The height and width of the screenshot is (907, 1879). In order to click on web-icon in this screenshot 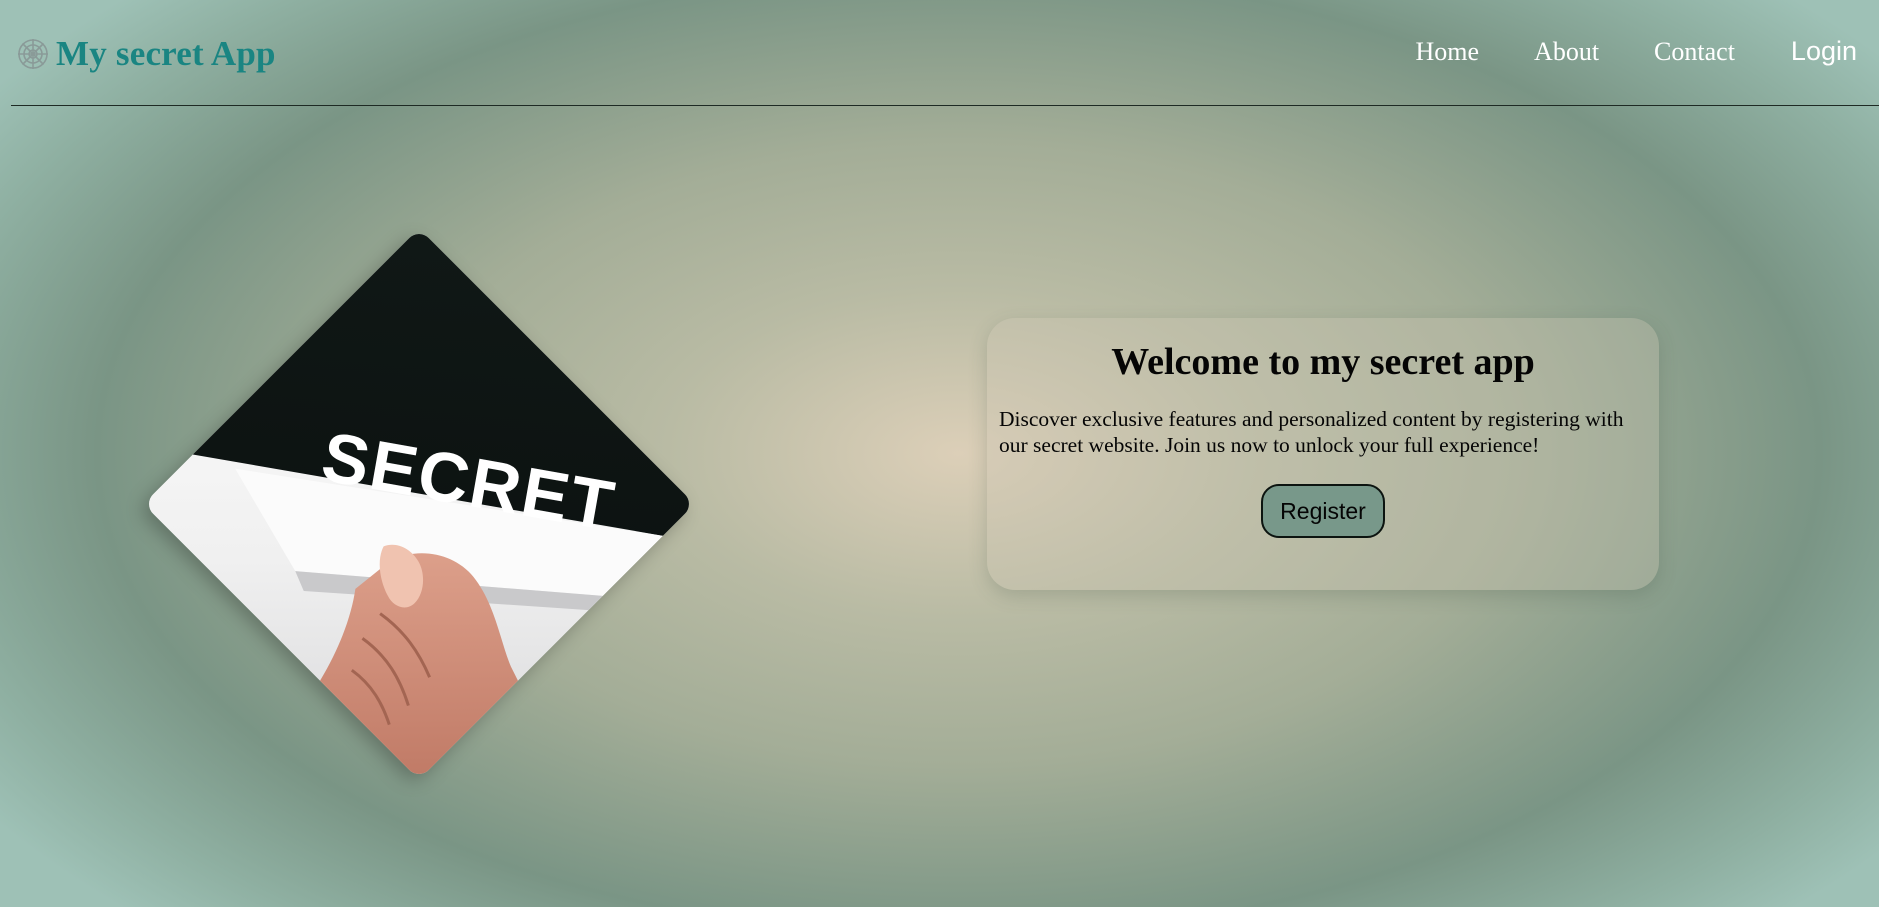, I will do `click(33, 54)`.